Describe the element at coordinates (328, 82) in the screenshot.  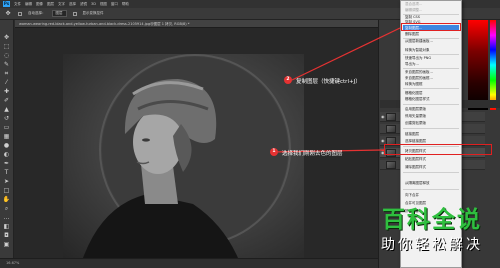
I see `annotation-text-2: 复制图层（快捷键ctrl+J）` at that location.